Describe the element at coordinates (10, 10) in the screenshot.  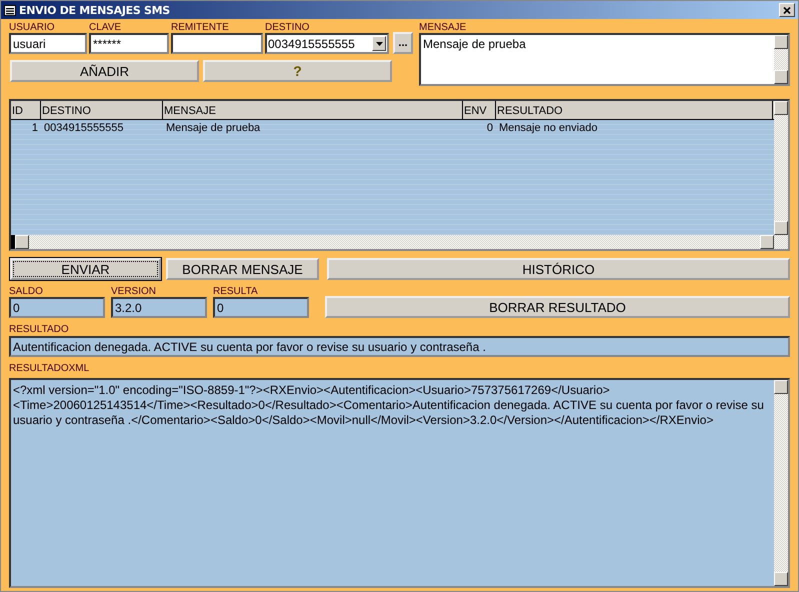
I see `window-menu-icon` at that location.